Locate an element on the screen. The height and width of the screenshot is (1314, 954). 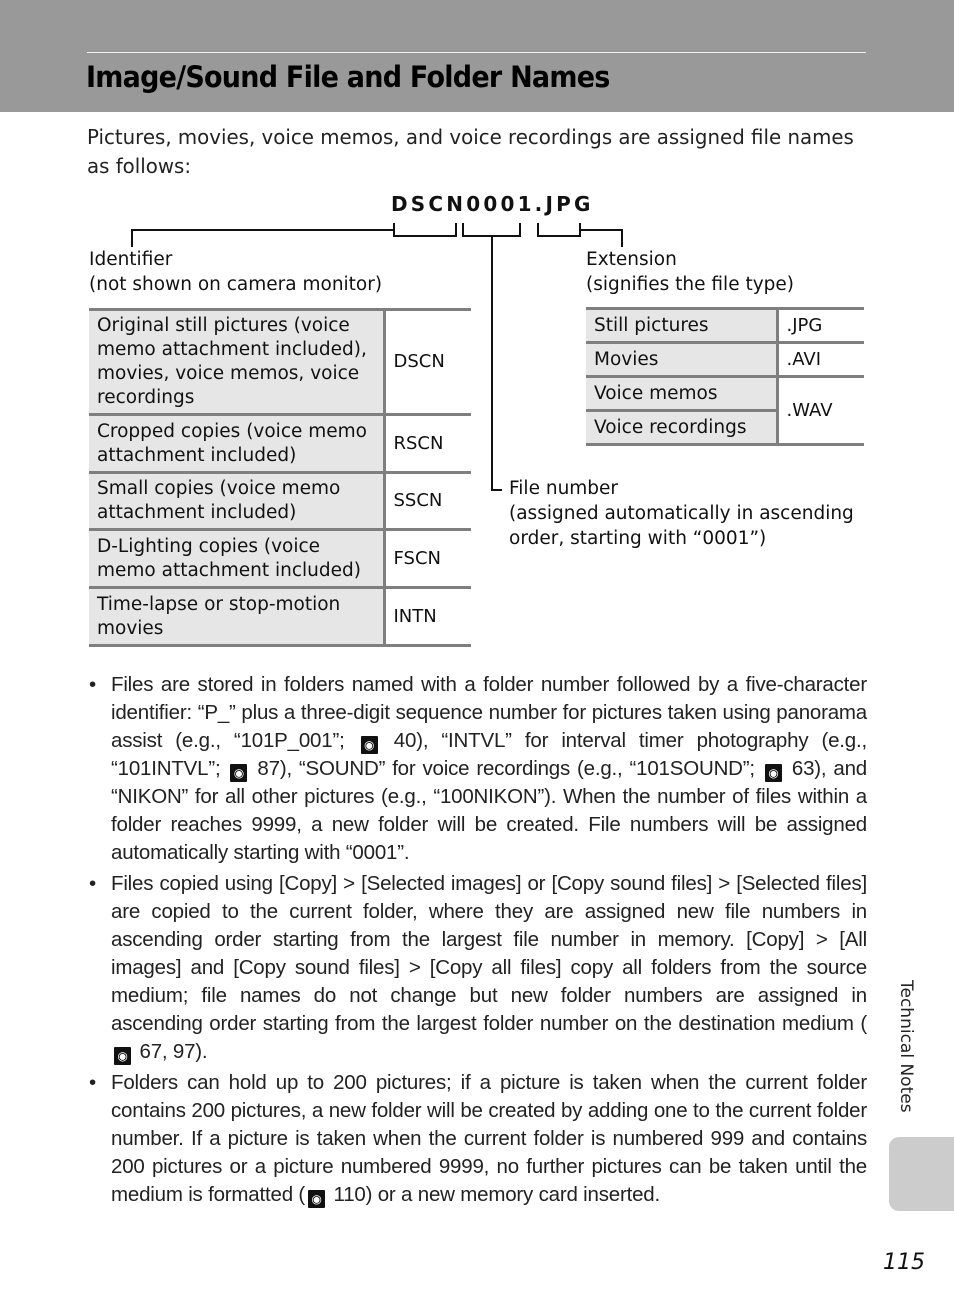
file-number-leader is located at coordinates (496, 363).